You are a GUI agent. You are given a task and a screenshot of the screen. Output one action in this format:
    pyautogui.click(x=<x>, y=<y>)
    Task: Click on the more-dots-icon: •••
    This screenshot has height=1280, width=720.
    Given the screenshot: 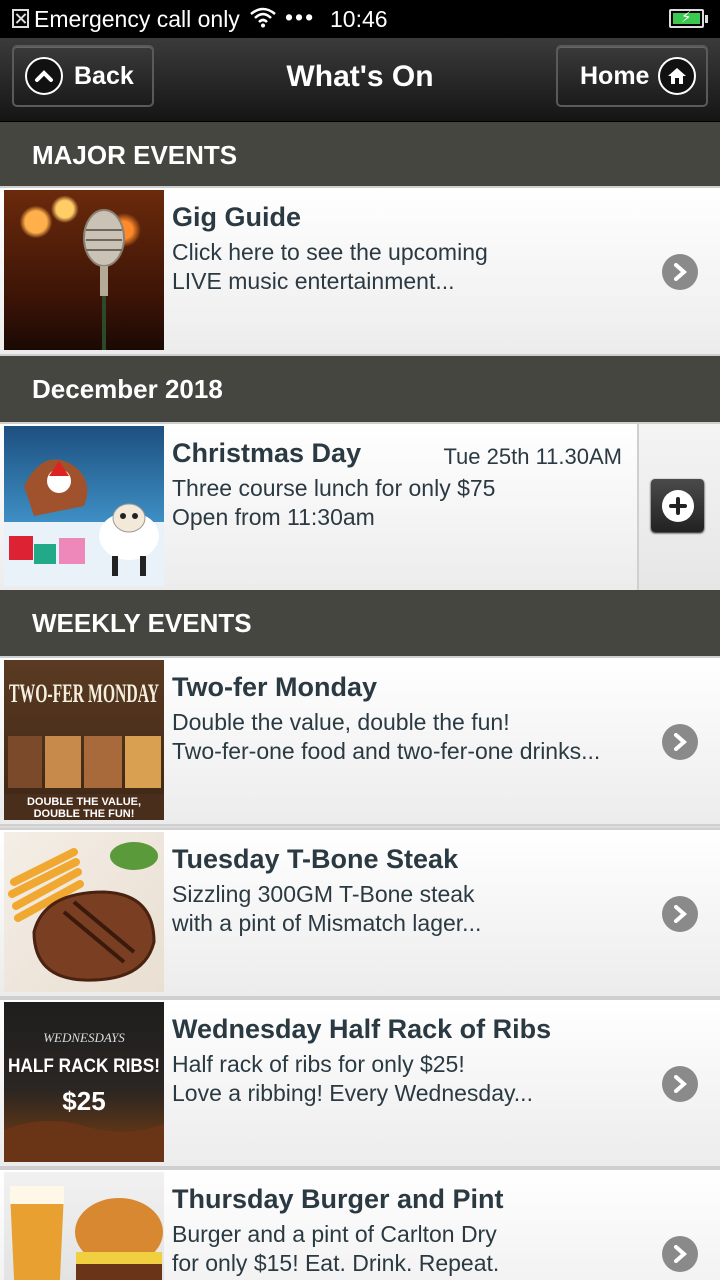 What is the action you would take?
    pyautogui.click(x=300, y=17)
    